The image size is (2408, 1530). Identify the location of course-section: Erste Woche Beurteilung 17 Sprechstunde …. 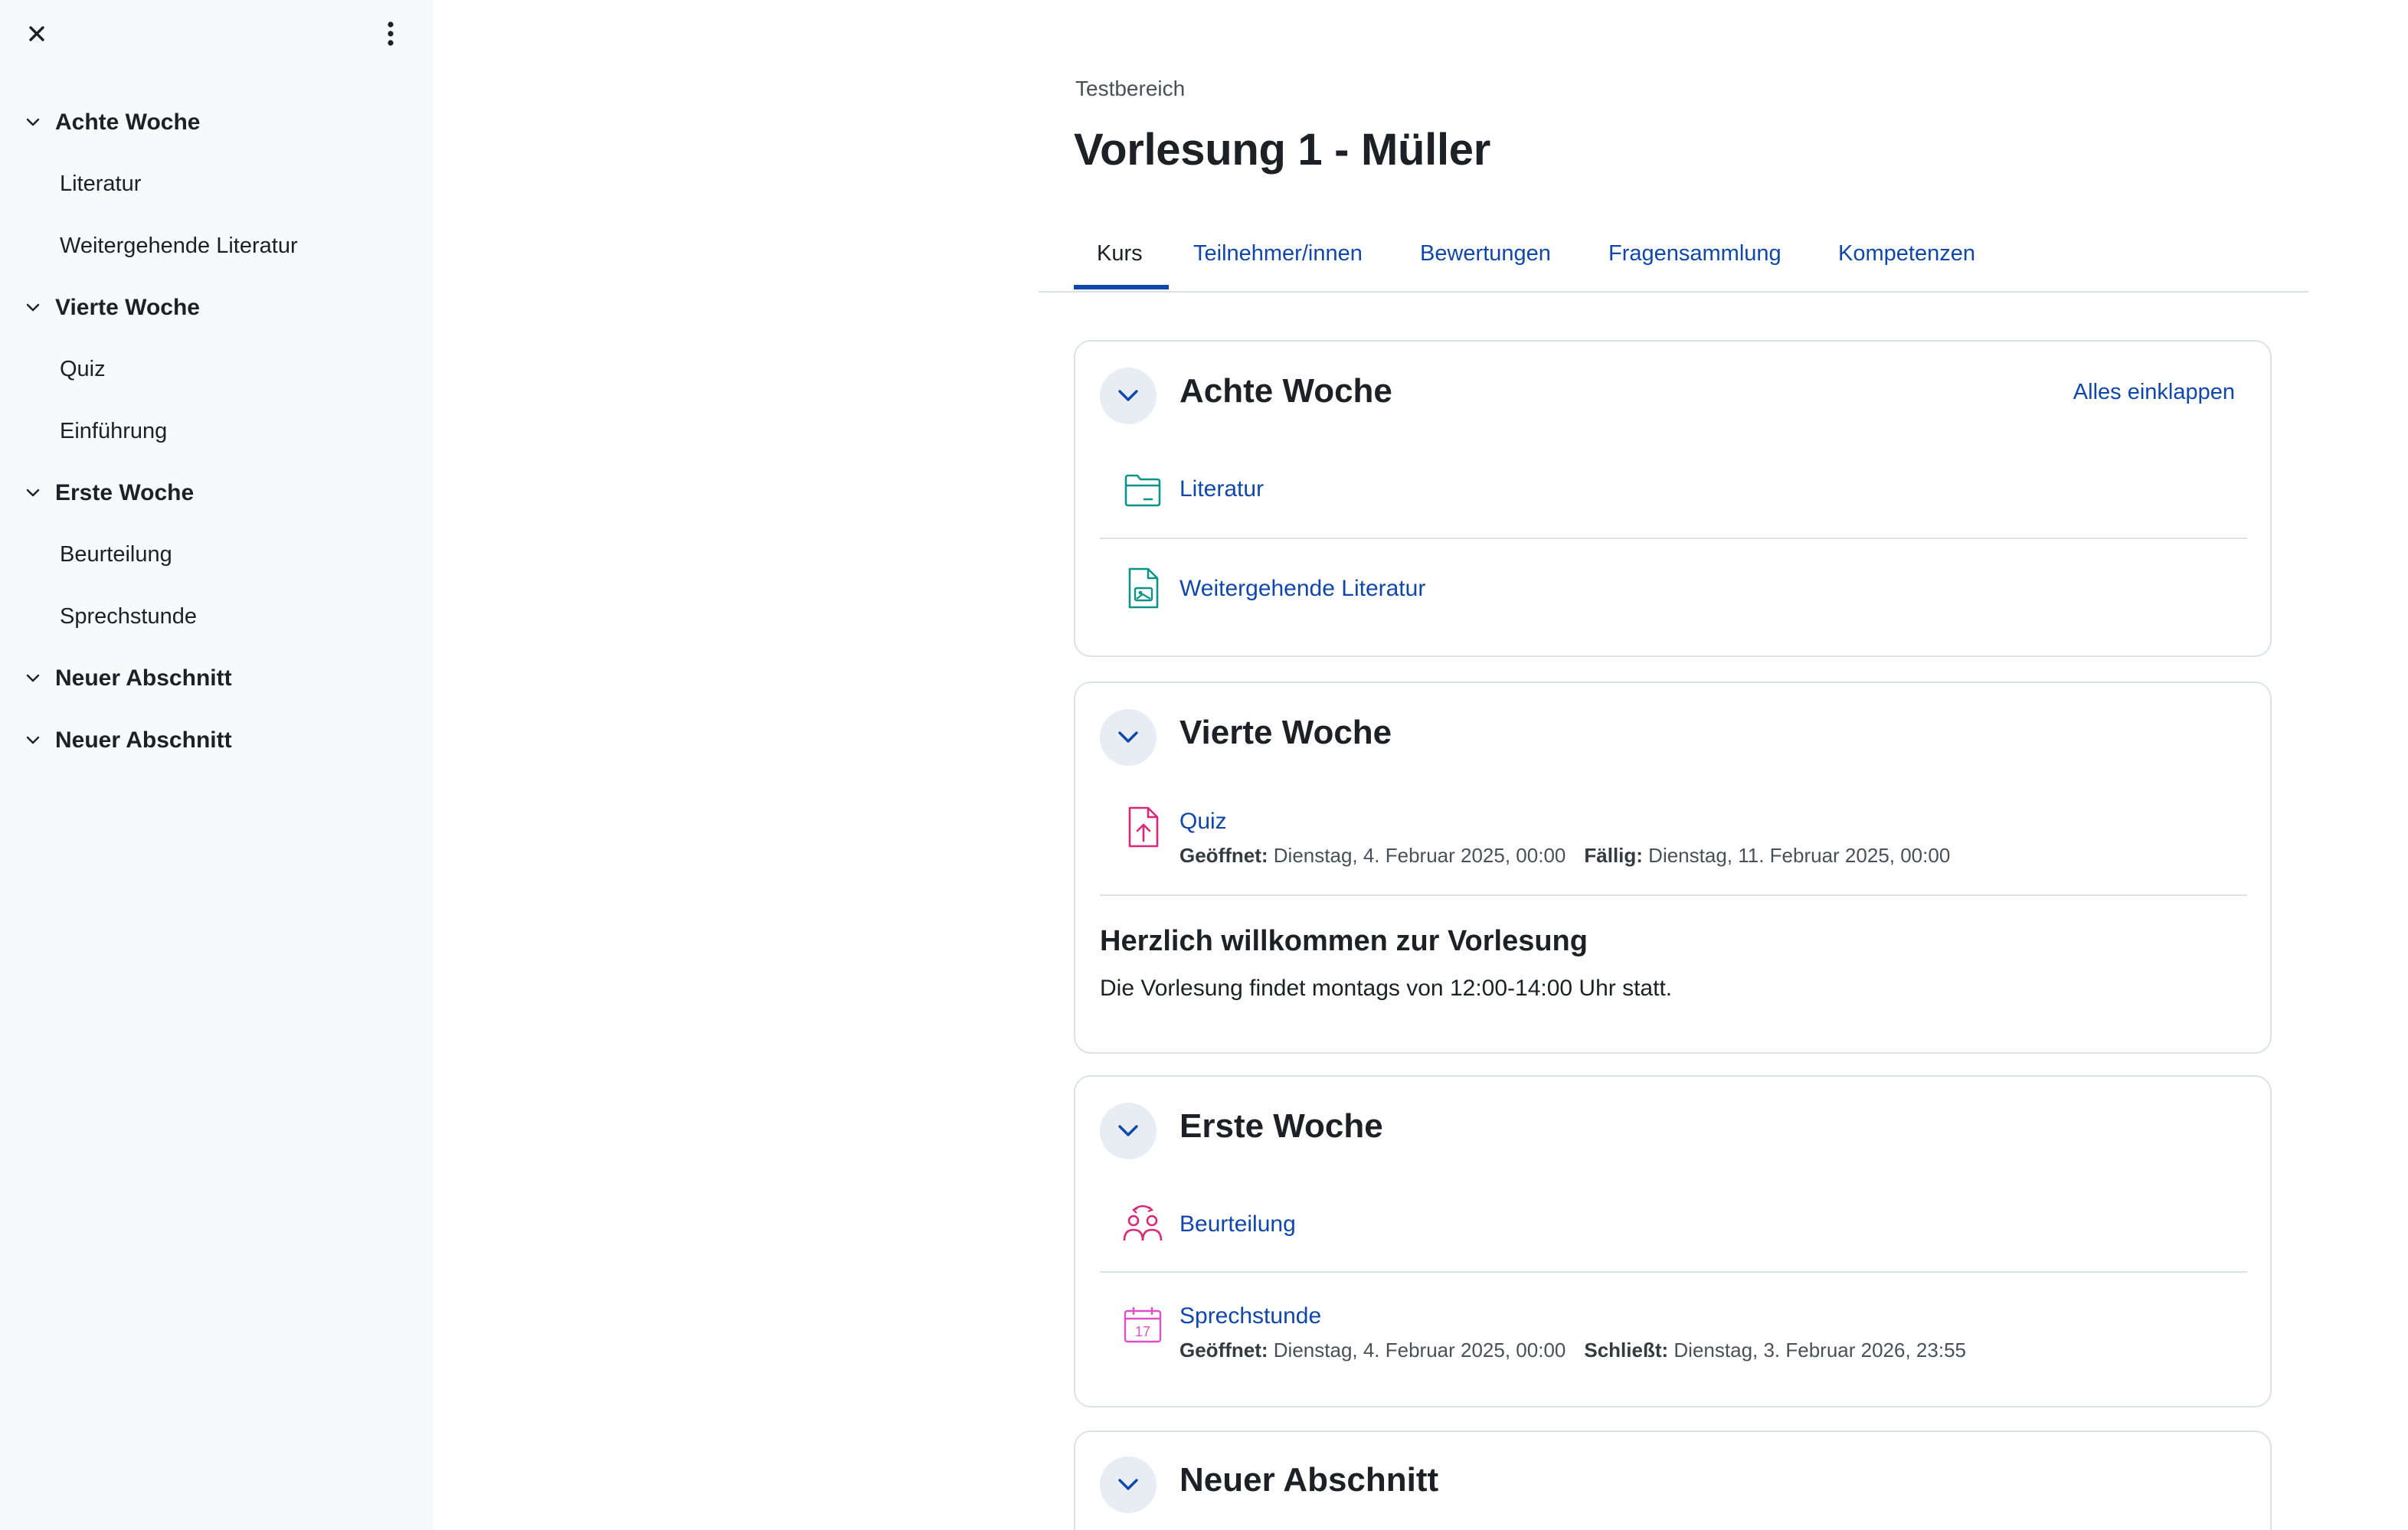
(1673, 1241).